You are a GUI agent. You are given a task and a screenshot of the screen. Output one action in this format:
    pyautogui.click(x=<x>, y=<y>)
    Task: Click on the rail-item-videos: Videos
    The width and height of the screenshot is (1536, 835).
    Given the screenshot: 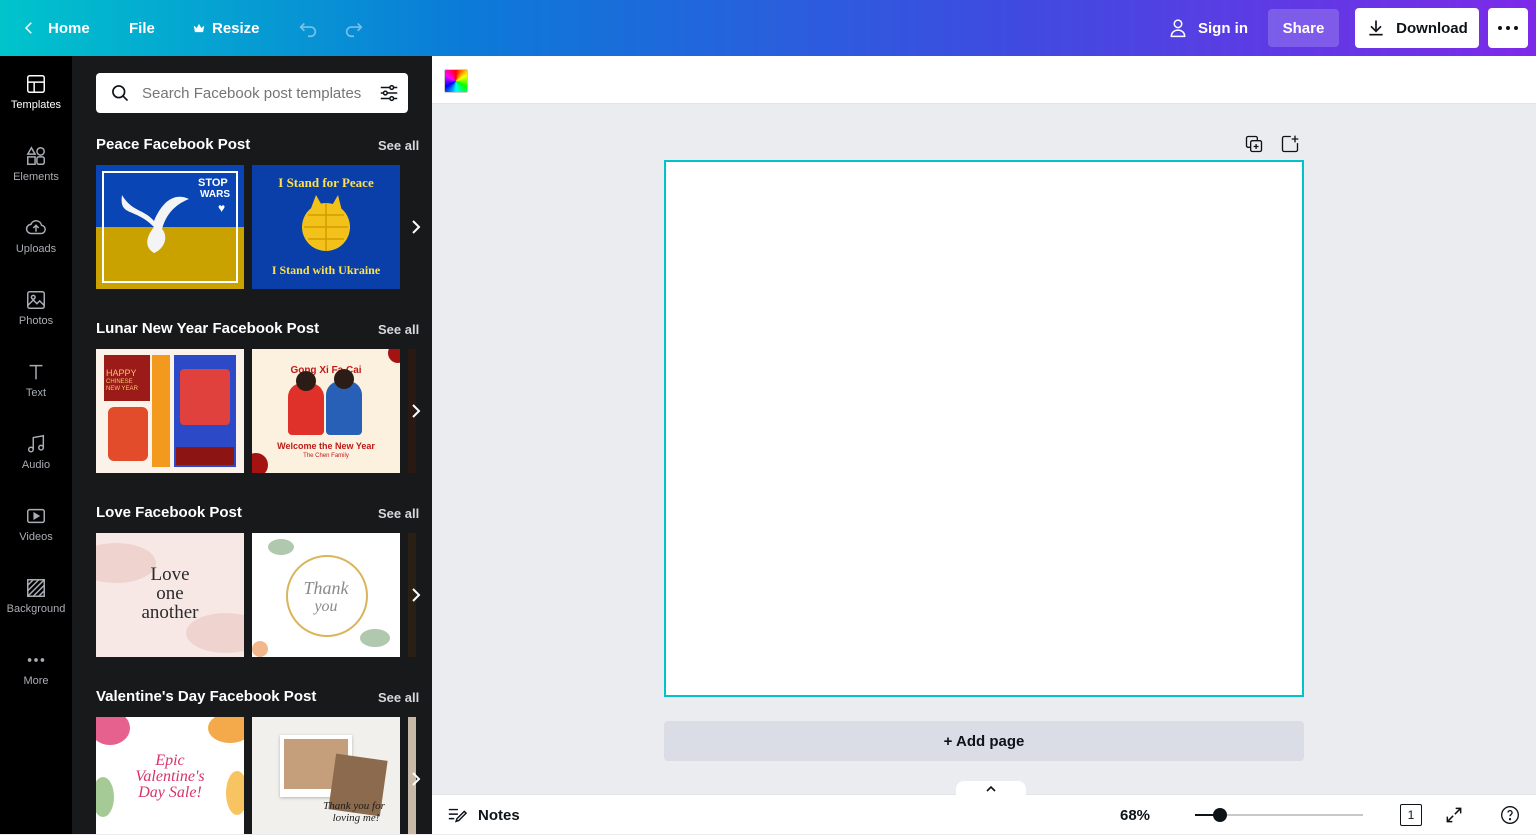 What is the action you would take?
    pyautogui.click(x=36, y=524)
    